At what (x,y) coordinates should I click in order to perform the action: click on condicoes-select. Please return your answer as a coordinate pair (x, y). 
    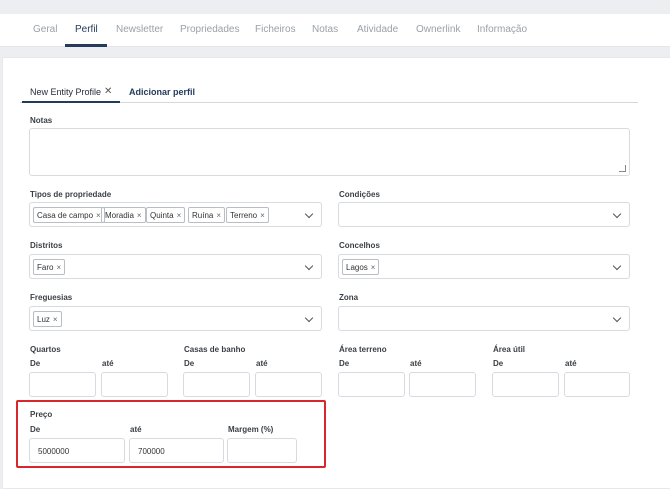
    Looking at the image, I should click on (484, 214).